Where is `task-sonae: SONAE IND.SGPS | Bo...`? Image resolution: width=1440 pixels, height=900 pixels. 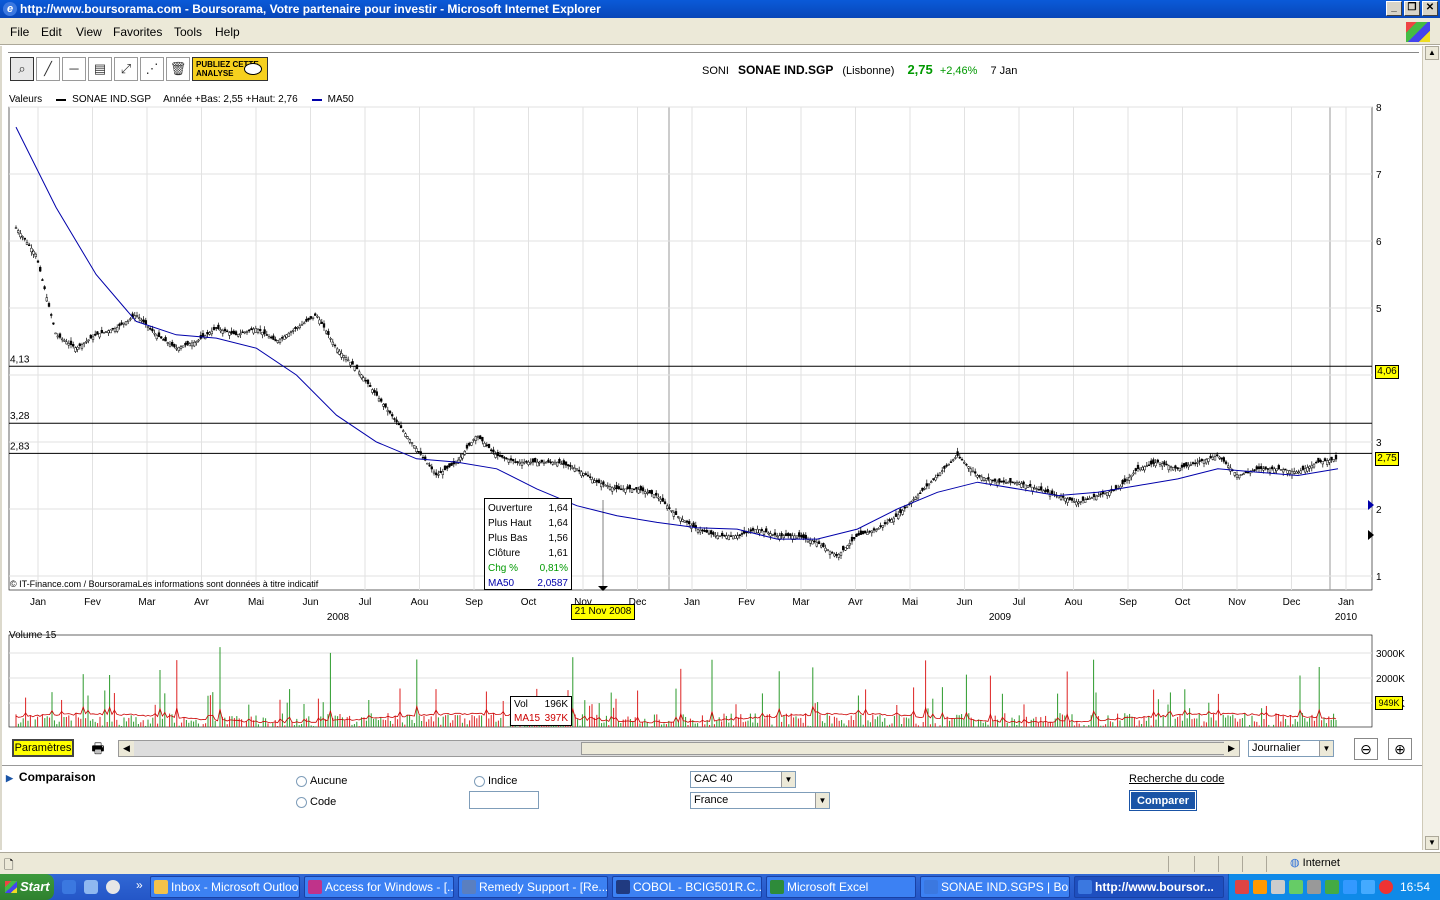 task-sonae: SONAE IND.SGPS | Bo... is located at coordinates (995, 887).